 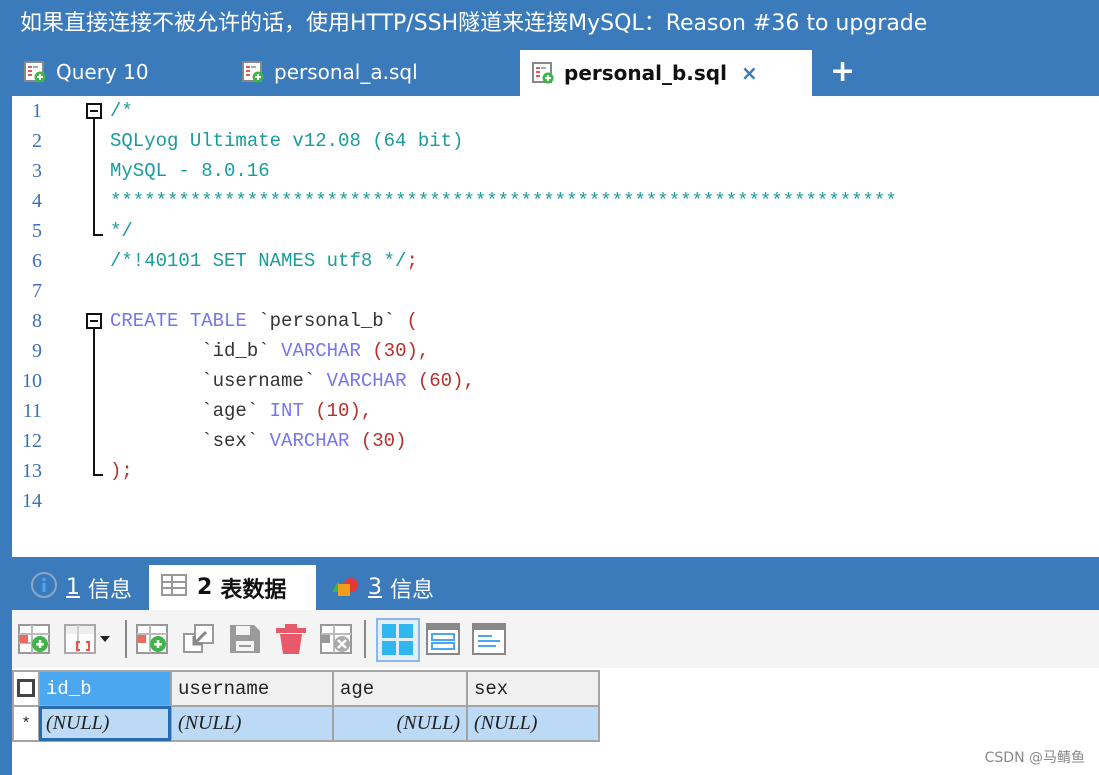 I want to click on form-view-icon, so click(x=443, y=639).